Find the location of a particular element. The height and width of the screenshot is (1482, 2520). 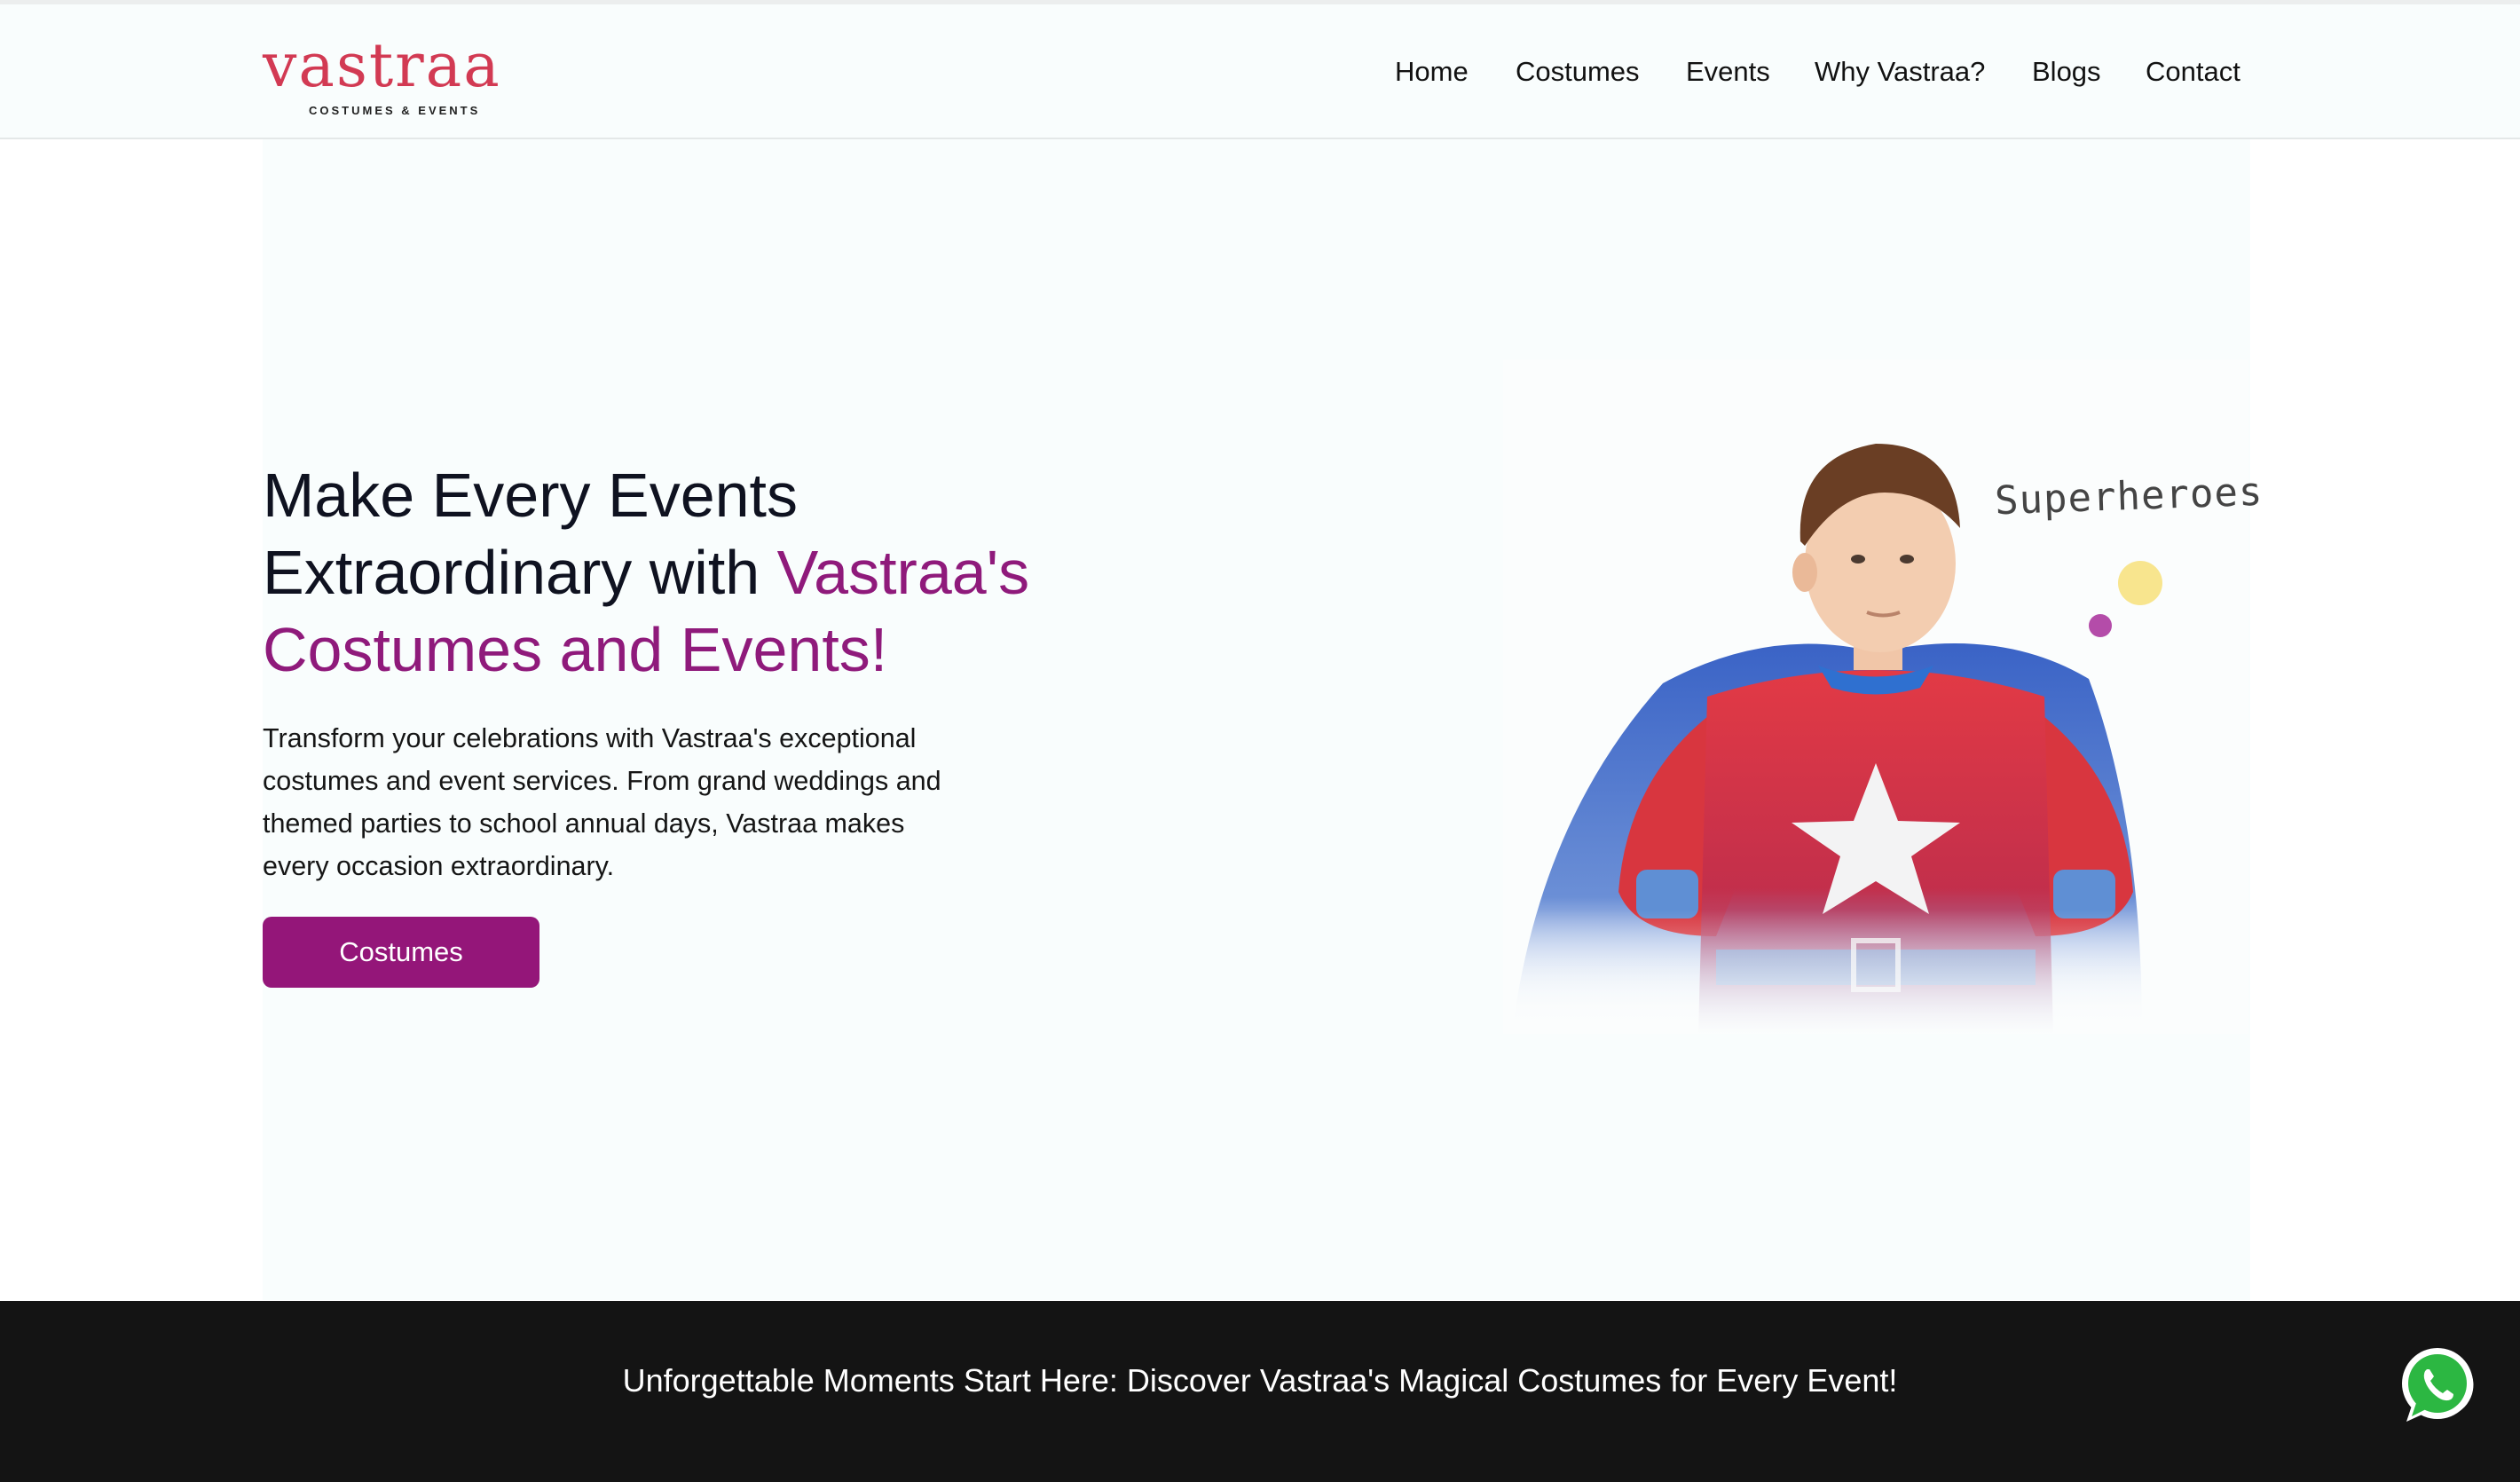

costumes-button-label: Costumes is located at coordinates (401, 951).